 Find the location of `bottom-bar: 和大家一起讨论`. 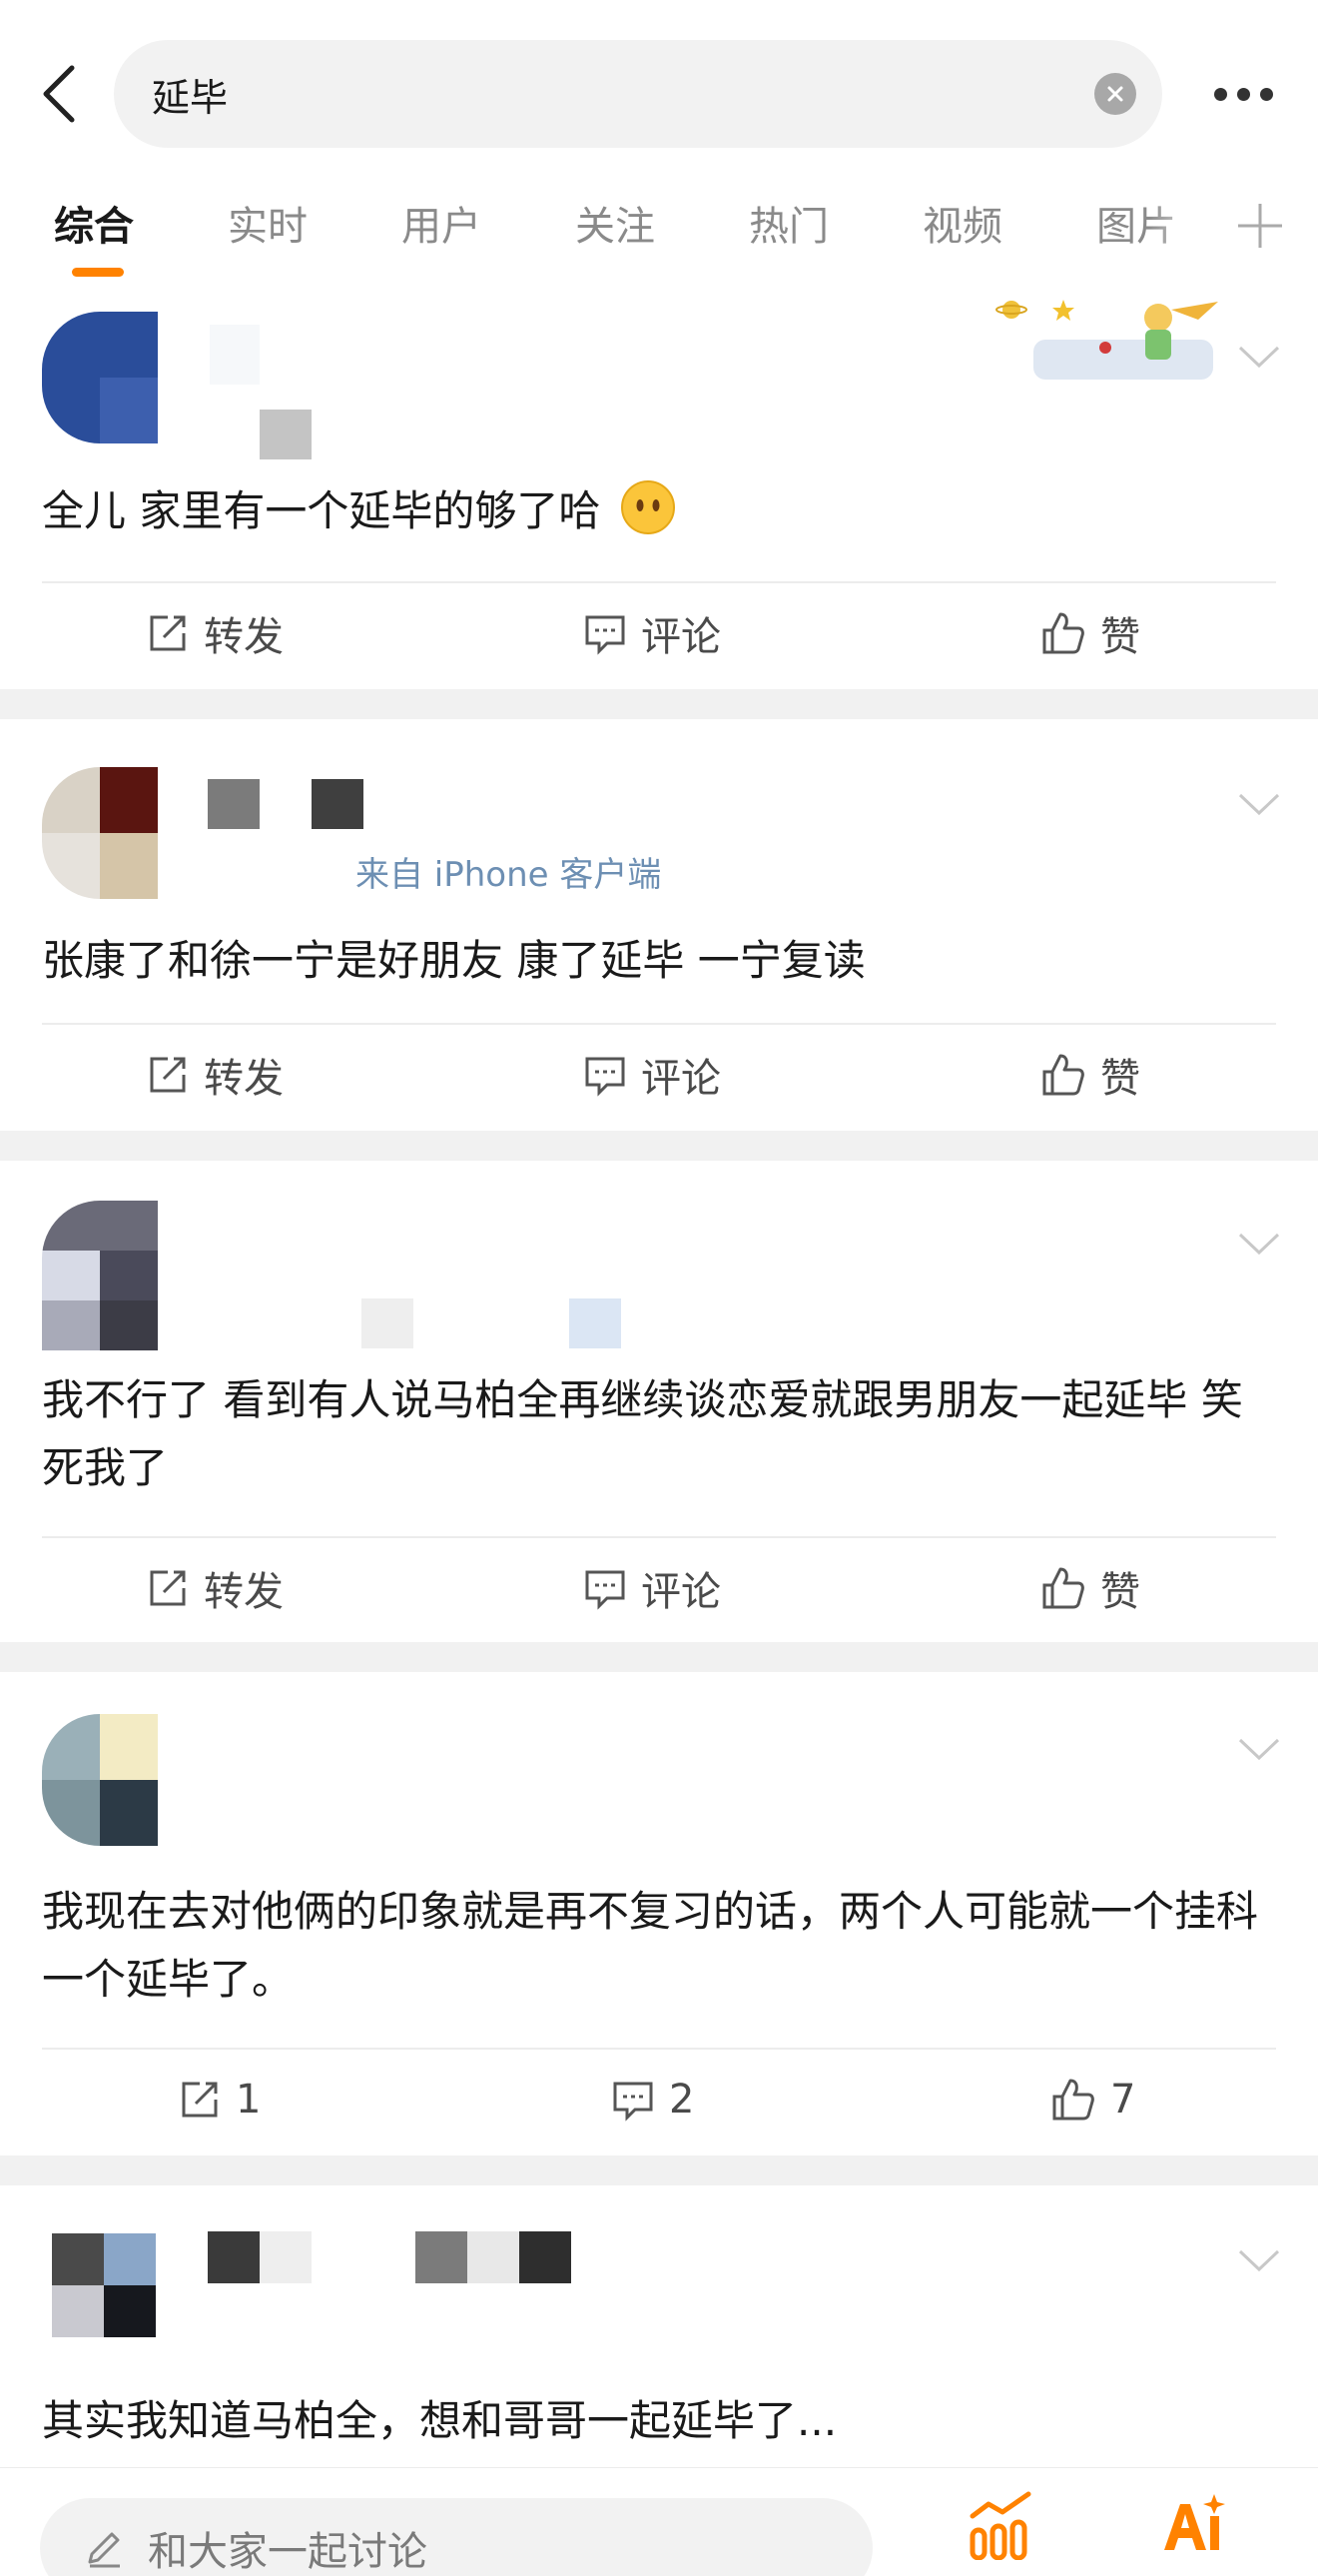

bottom-bar: 和大家一起讨论 is located at coordinates (659, 2521).